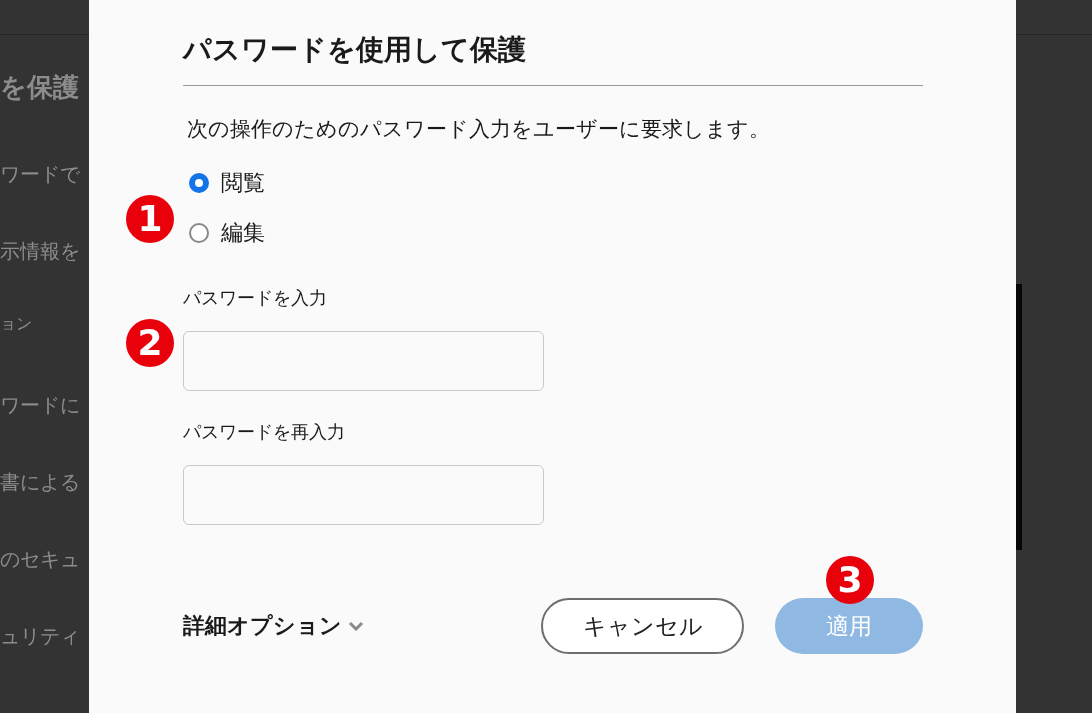  What do you see at coordinates (642, 626) in the screenshot?
I see `cancel-button: キャンセル` at bounding box center [642, 626].